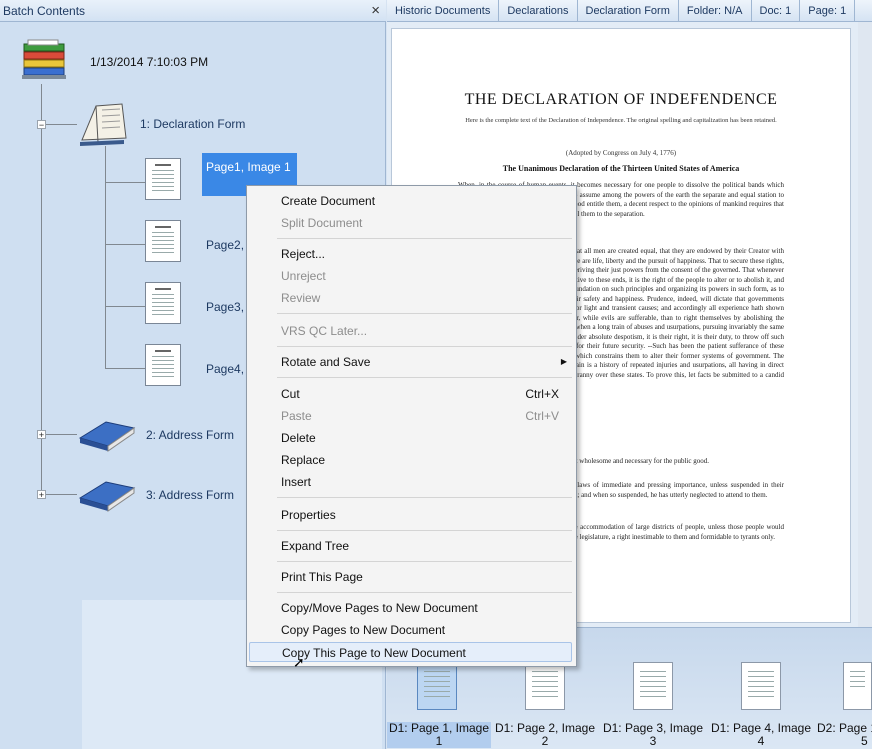 Image resolution: width=872 pixels, height=749 pixels. Describe the element at coordinates (225, 307) in the screenshot. I see `page-label: Page3,` at that location.